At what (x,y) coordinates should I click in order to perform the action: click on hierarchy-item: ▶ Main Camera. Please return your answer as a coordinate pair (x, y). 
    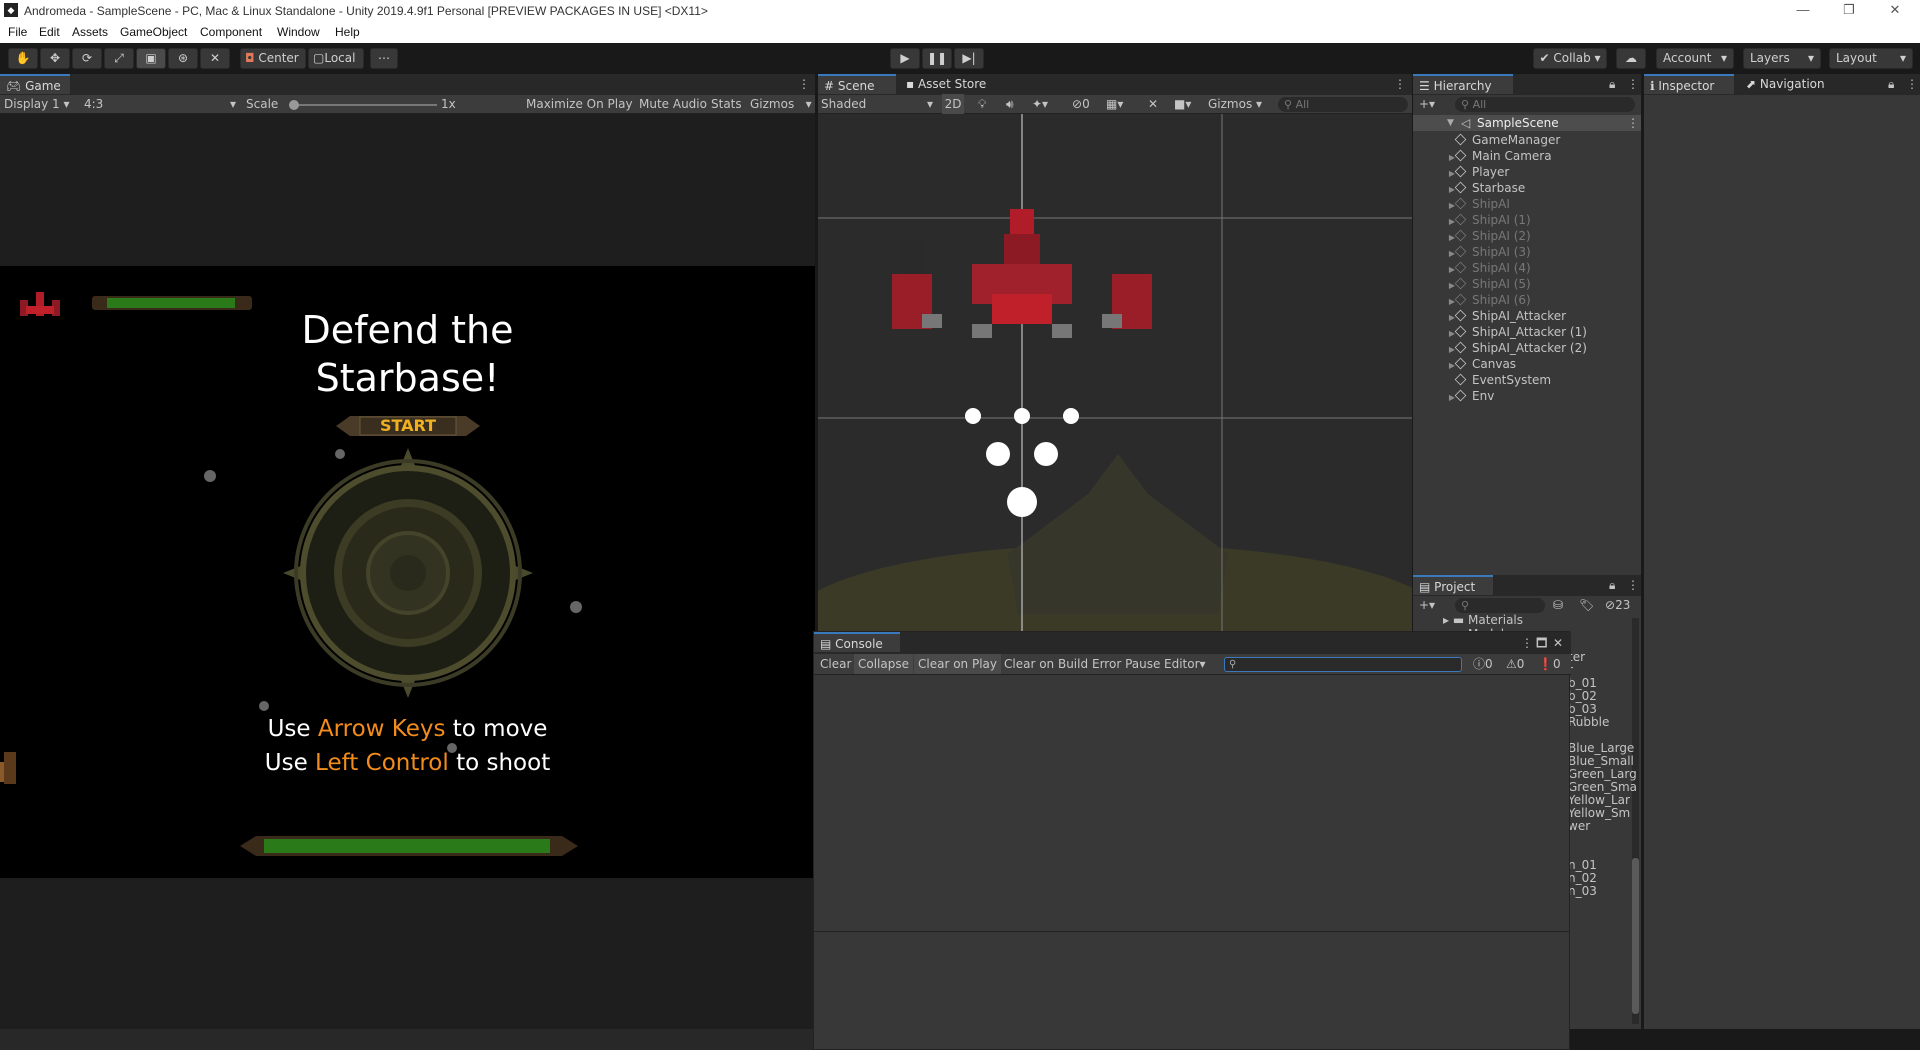
    Looking at the image, I should click on (1482, 156).